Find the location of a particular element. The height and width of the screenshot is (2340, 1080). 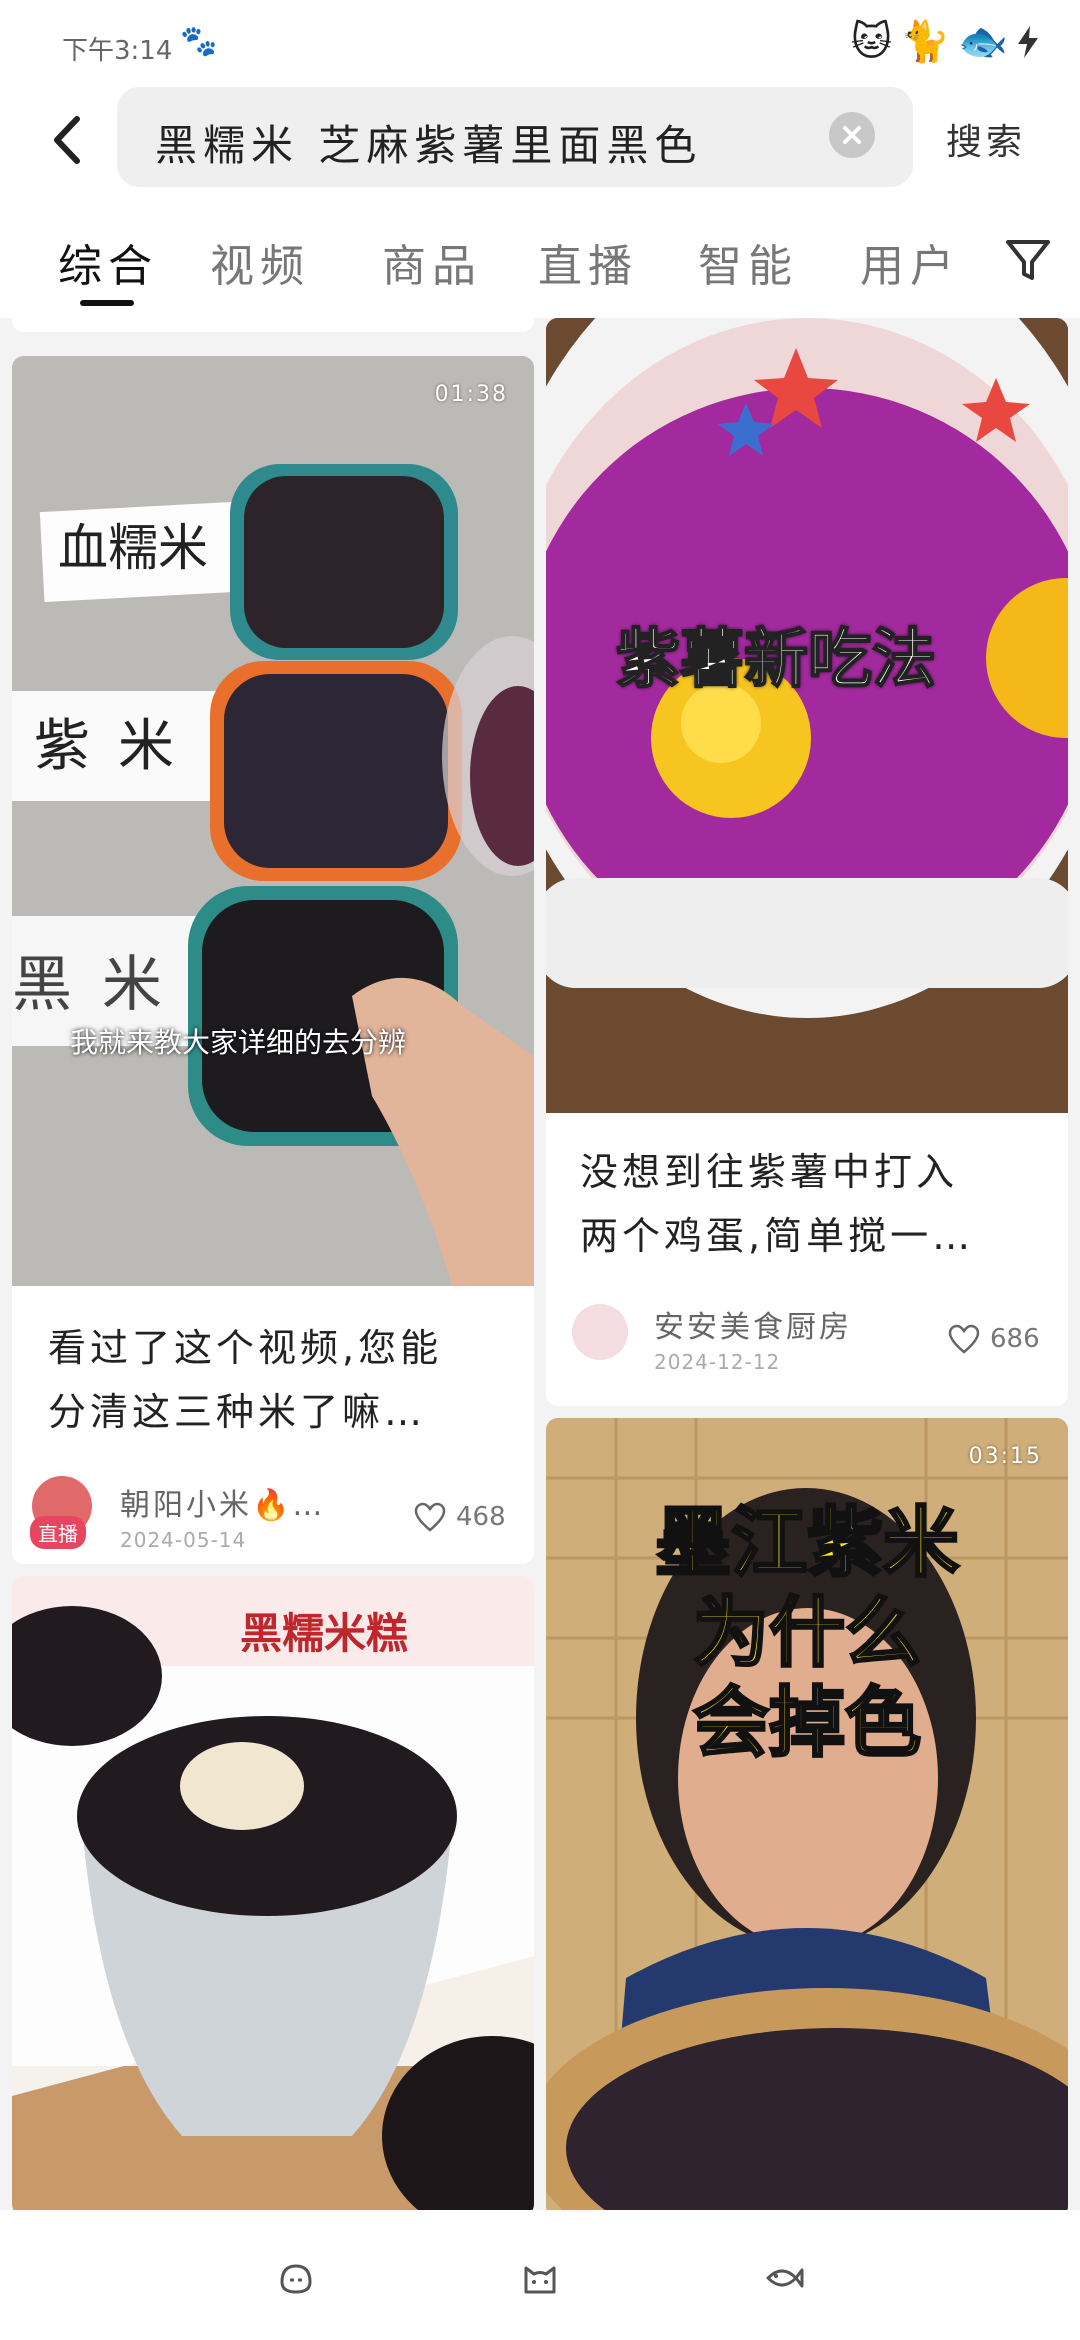

video-duration: 03:15 is located at coordinates (1005, 1456).